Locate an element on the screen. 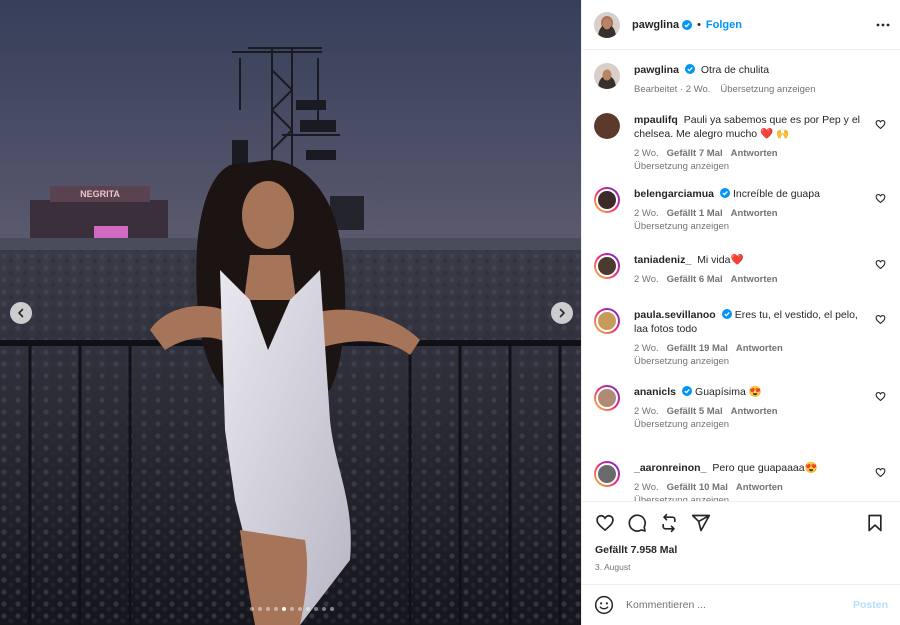 This screenshot has height=625, width=900. commenter-username: _aaronreinon_ is located at coordinates (670, 468).